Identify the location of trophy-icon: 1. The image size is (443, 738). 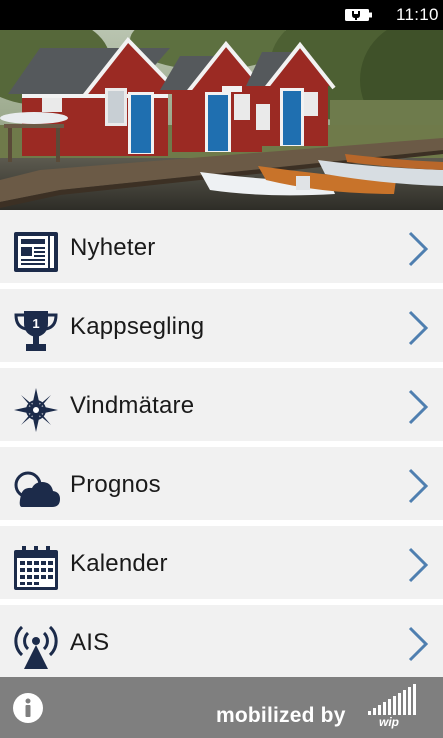
(36, 331).